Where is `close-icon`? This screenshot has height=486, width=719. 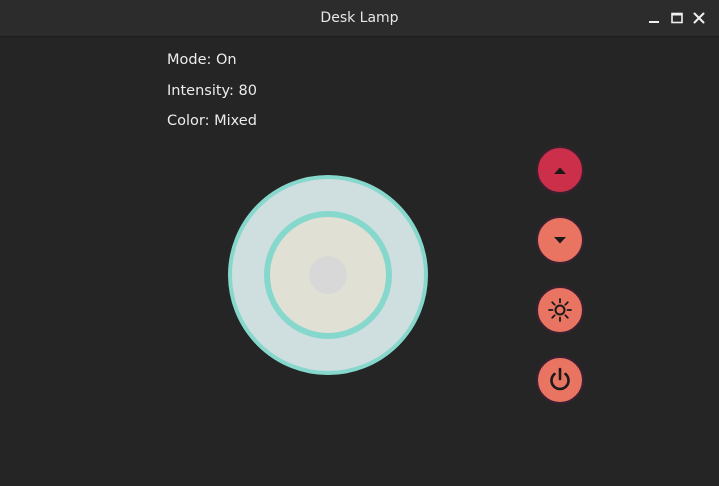 close-icon is located at coordinates (699, 18).